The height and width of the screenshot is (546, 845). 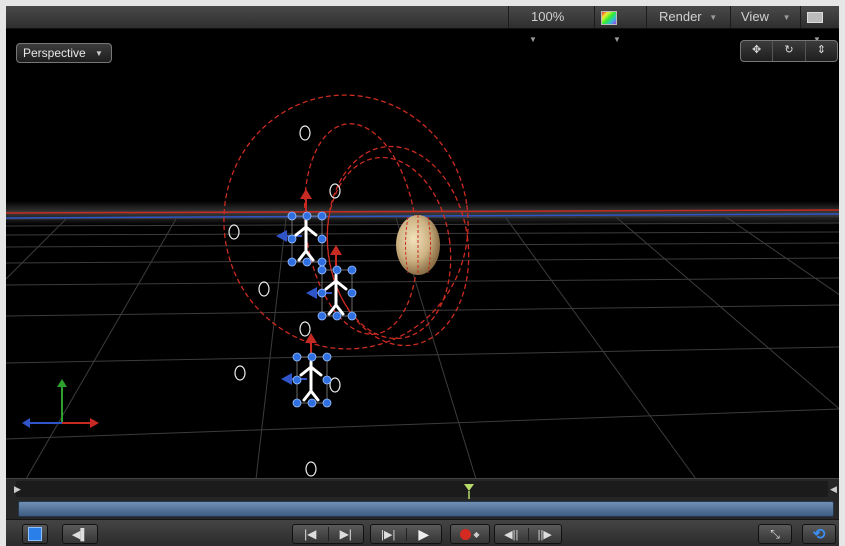 I want to click on keyframe-markers, so click(x=284, y=301).